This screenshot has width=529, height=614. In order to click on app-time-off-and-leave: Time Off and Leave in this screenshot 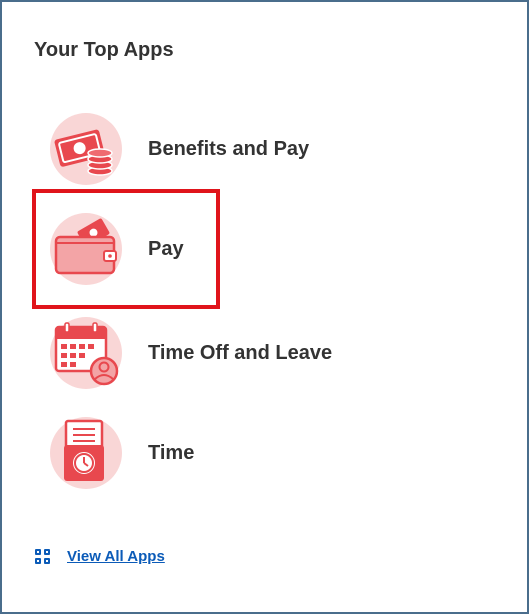, I will do `click(258, 353)`.